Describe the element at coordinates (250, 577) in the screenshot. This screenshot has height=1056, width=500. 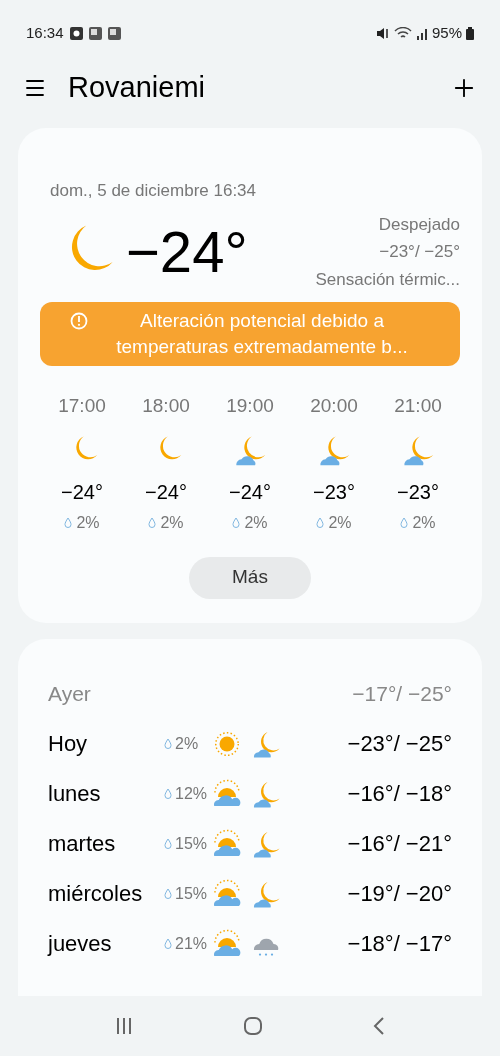
I see `more-button: Más` at that location.